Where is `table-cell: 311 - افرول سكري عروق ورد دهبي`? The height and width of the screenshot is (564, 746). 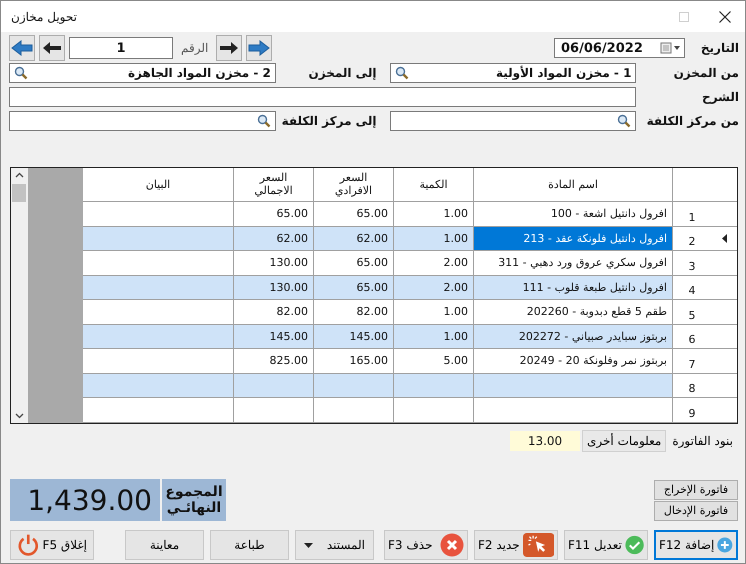
table-cell: 311 - افرول سكري عروق ورد دهبي is located at coordinates (582, 263).